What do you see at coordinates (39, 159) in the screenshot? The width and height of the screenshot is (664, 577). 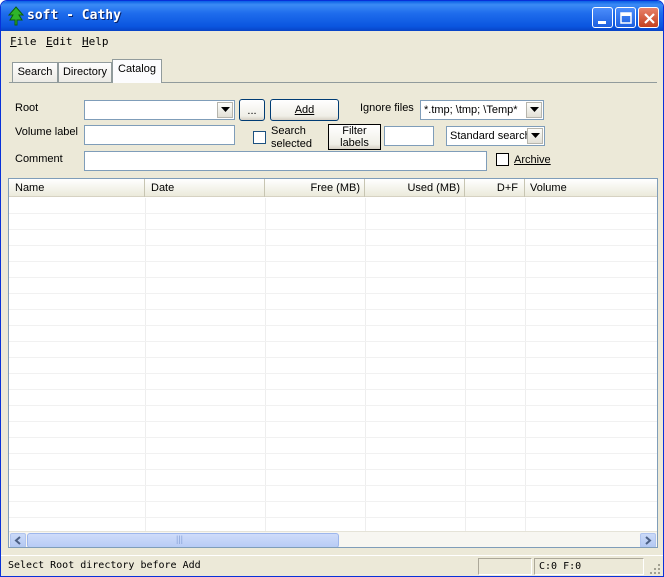 I see `comment-label: Comment` at bounding box center [39, 159].